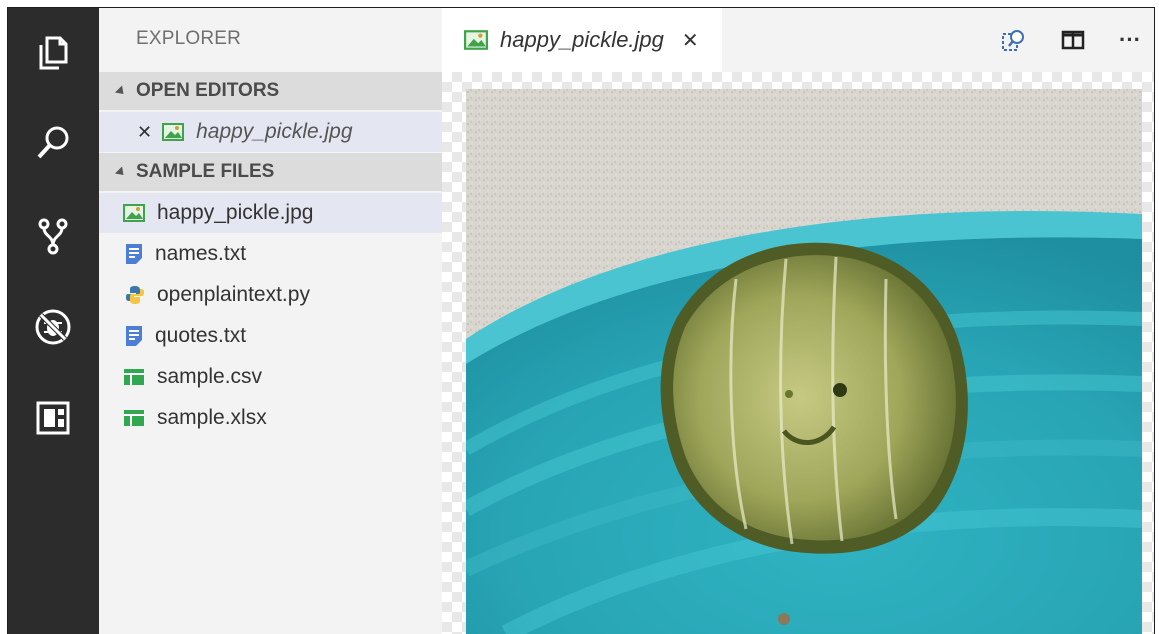 This screenshot has height=634, width=1159. Describe the element at coordinates (798, 40) in the screenshot. I see `tab-bar: happy_pickle.jpg ✕ ···` at that location.